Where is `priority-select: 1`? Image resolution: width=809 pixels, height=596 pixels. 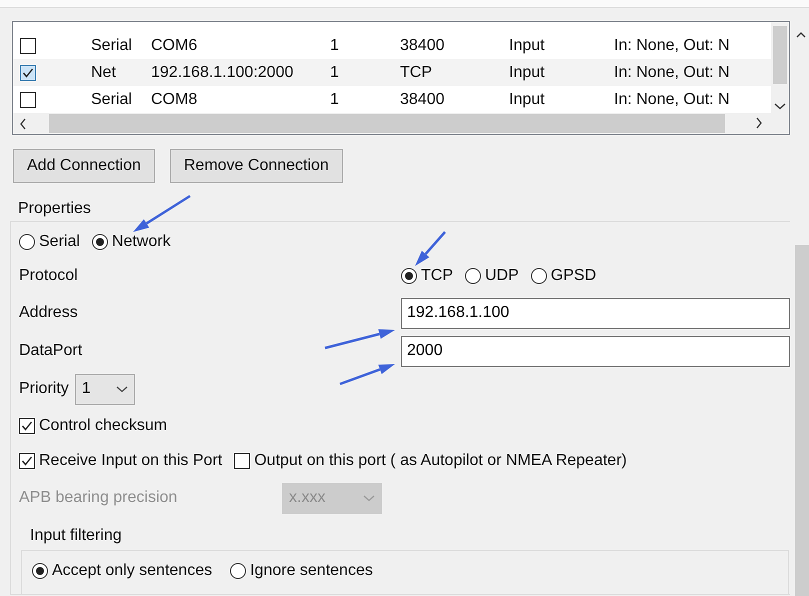
priority-select: 1 is located at coordinates (104, 389).